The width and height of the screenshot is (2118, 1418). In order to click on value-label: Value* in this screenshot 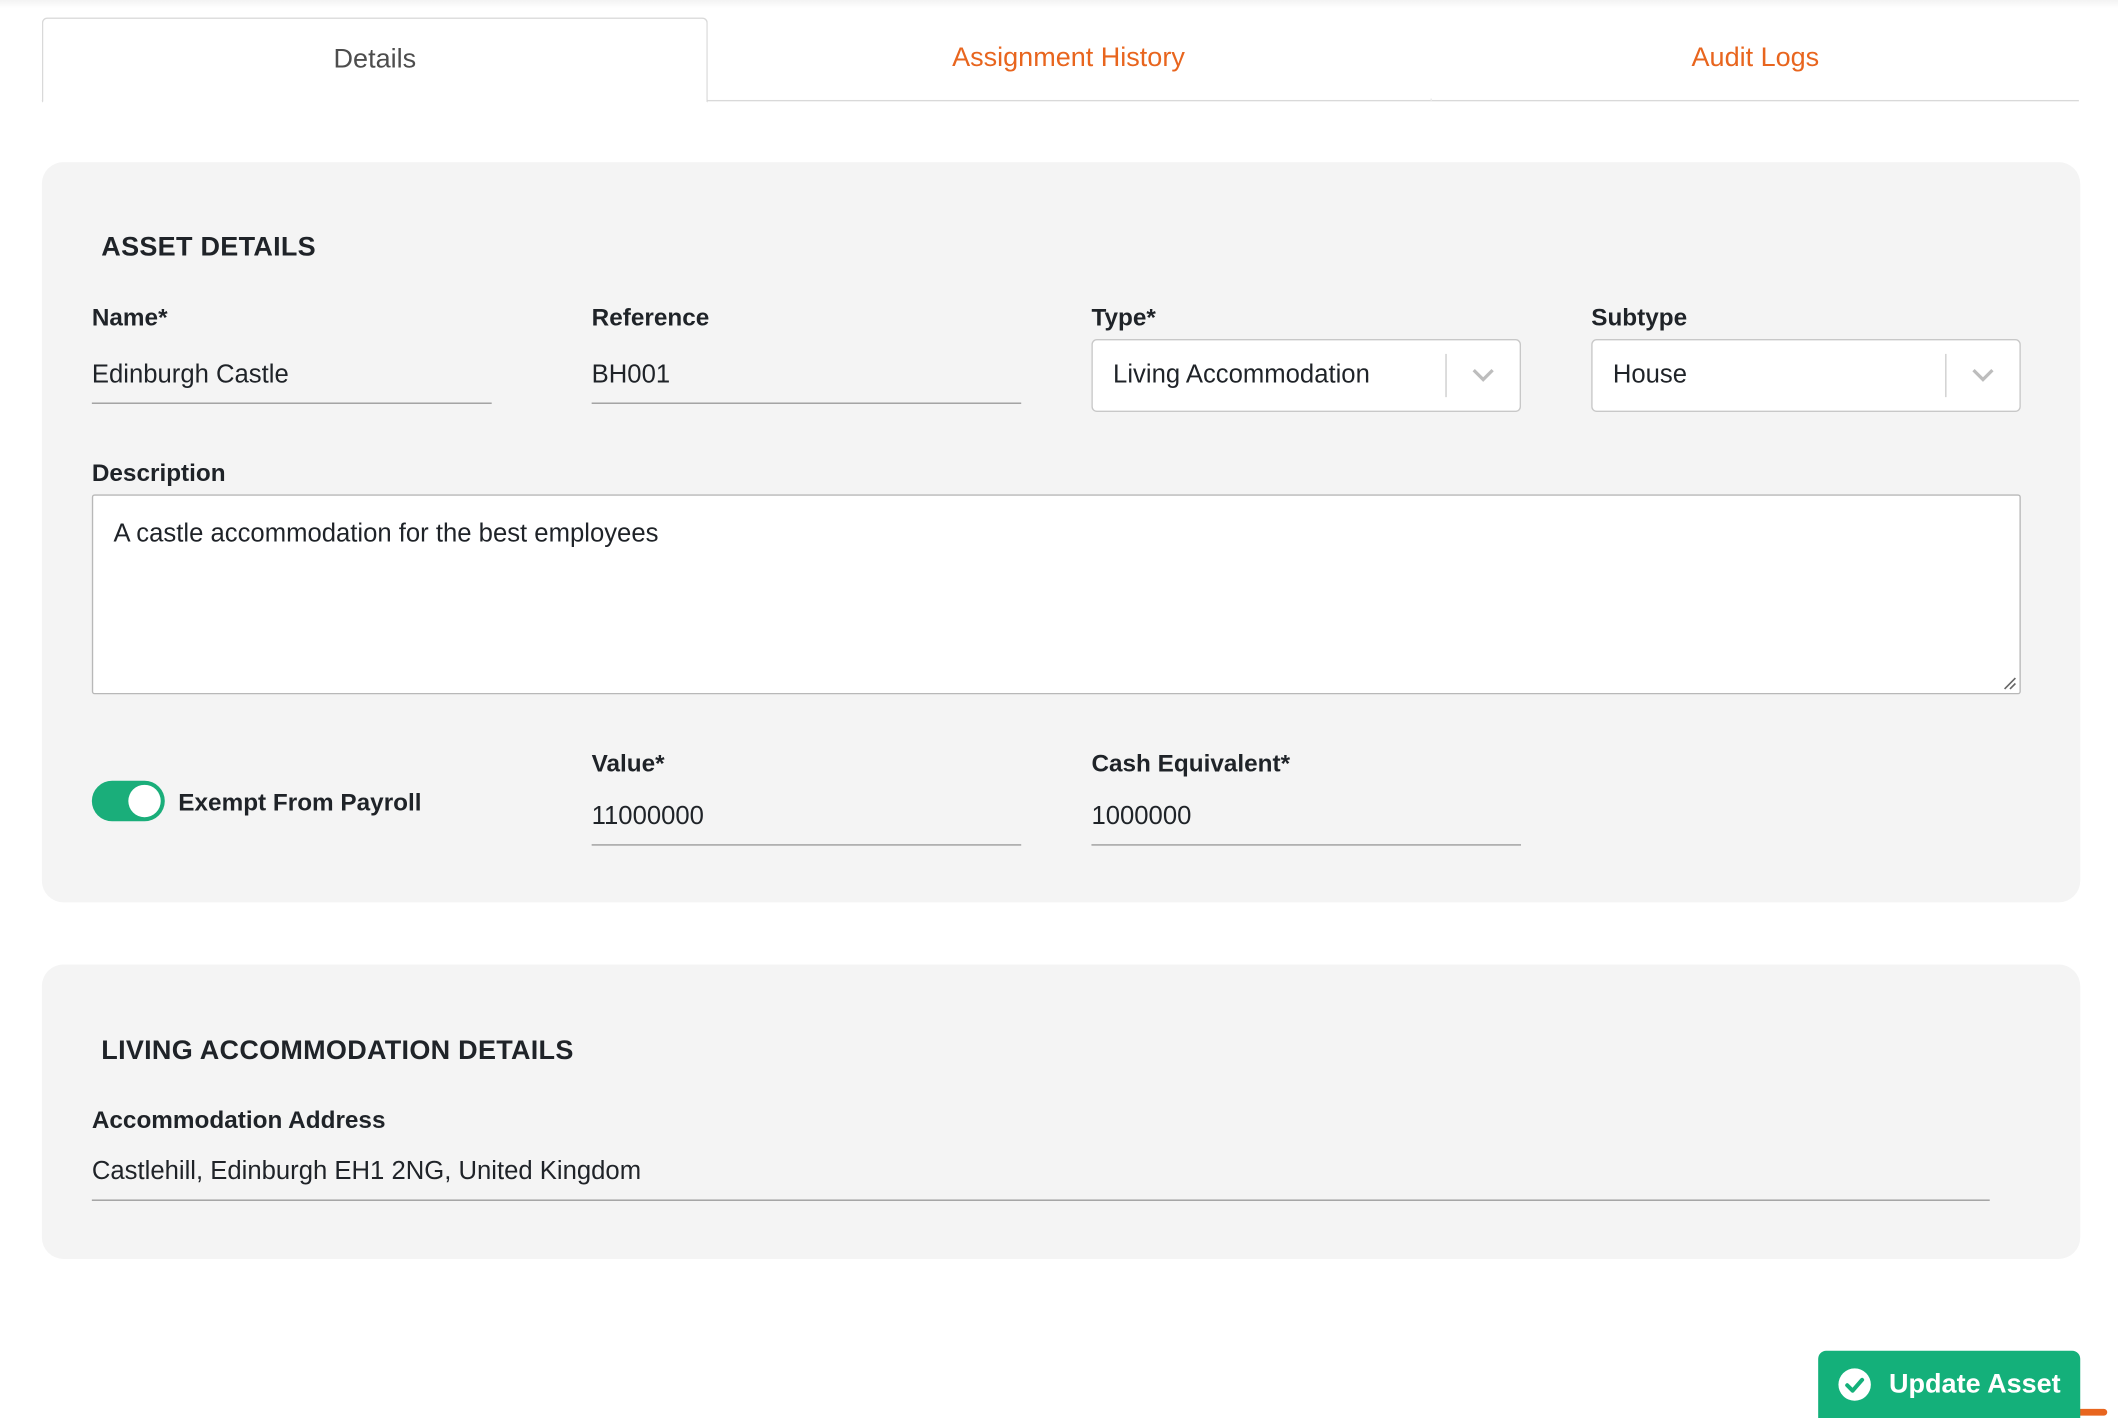, I will do `click(628, 763)`.